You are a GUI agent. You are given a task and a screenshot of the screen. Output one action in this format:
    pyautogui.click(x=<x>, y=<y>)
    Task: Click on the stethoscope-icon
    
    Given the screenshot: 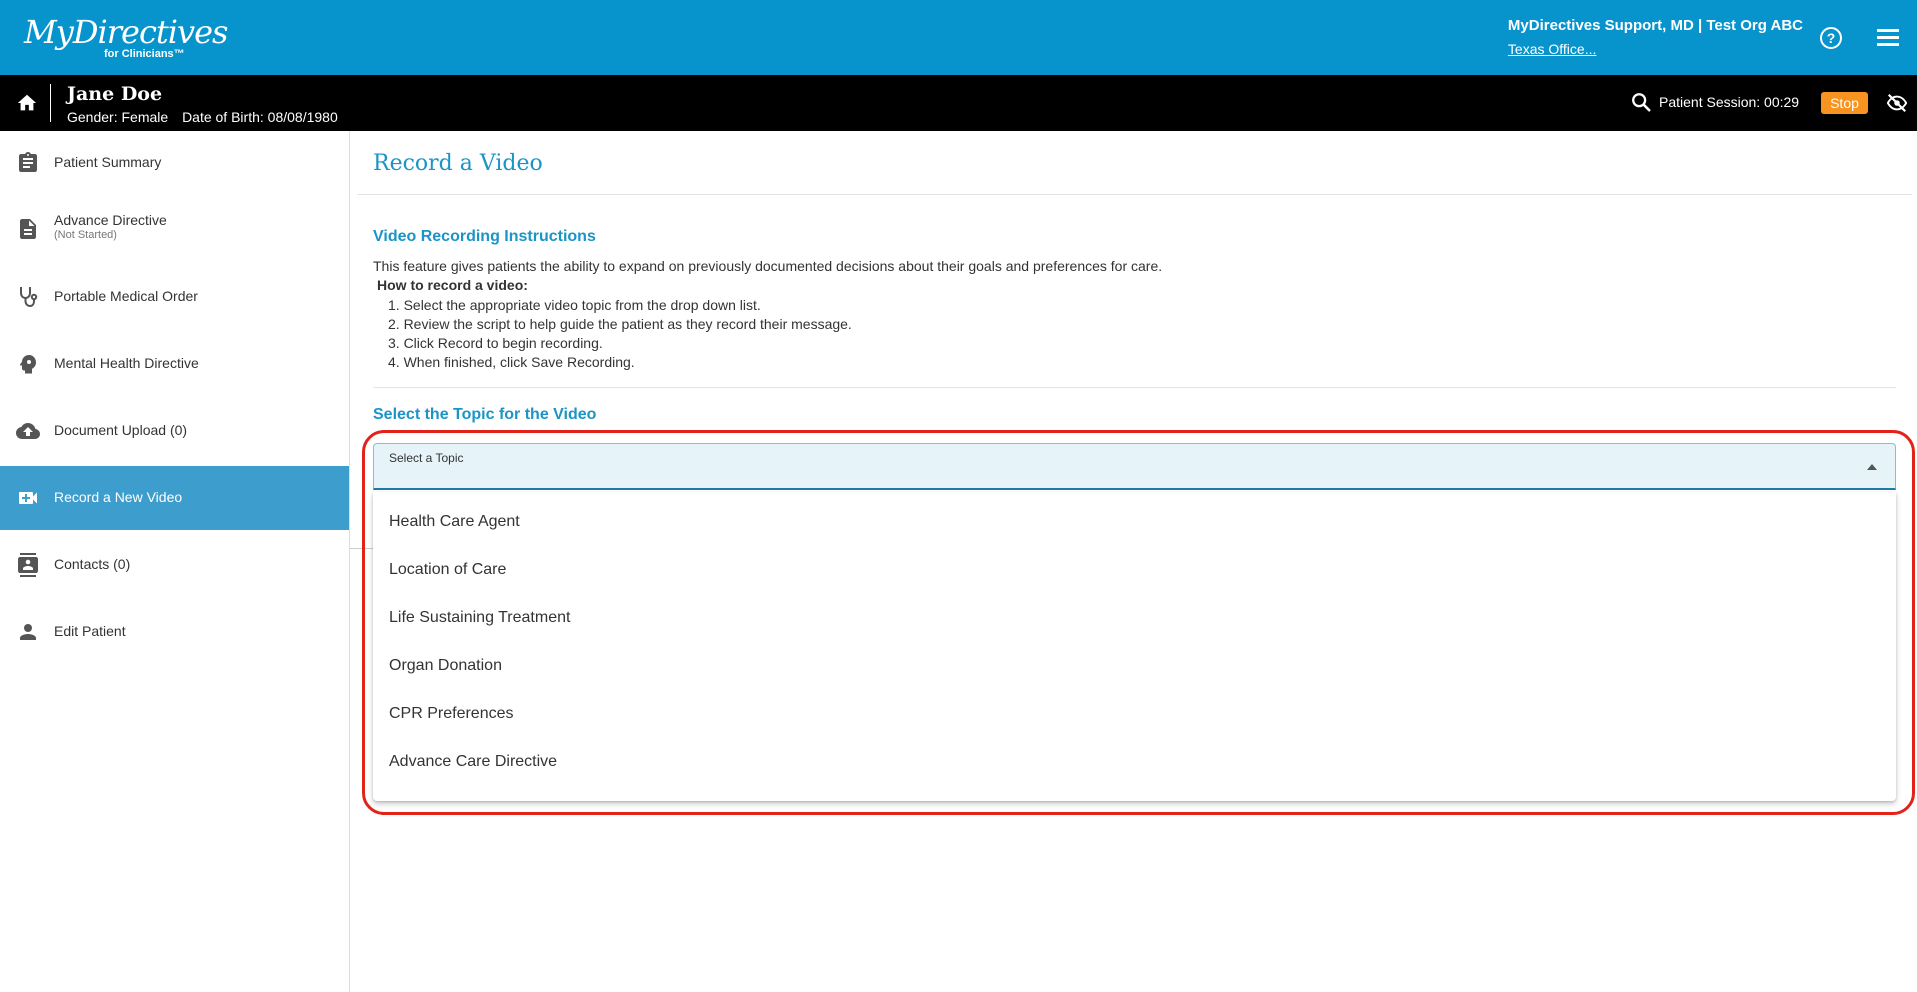 What is the action you would take?
    pyautogui.click(x=29, y=297)
    